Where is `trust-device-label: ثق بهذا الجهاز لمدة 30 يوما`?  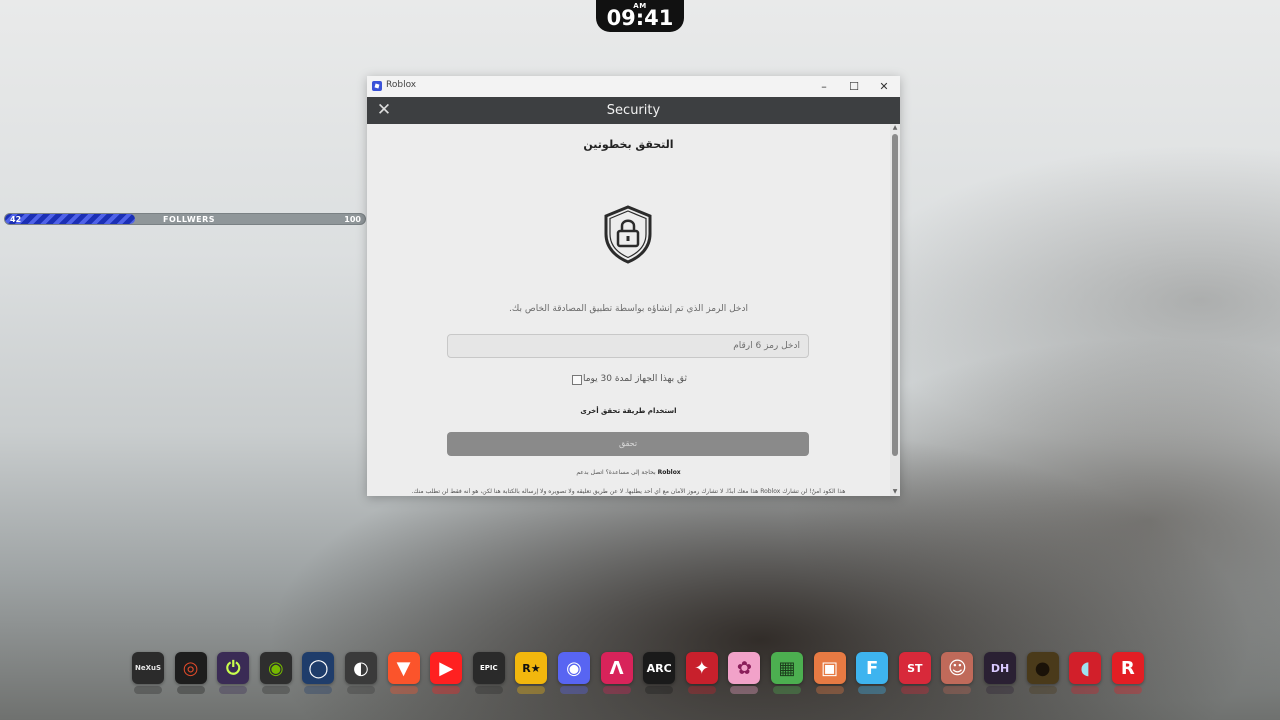
trust-device-label: ثق بهذا الجهاز لمدة 30 يوما is located at coordinates (634, 379).